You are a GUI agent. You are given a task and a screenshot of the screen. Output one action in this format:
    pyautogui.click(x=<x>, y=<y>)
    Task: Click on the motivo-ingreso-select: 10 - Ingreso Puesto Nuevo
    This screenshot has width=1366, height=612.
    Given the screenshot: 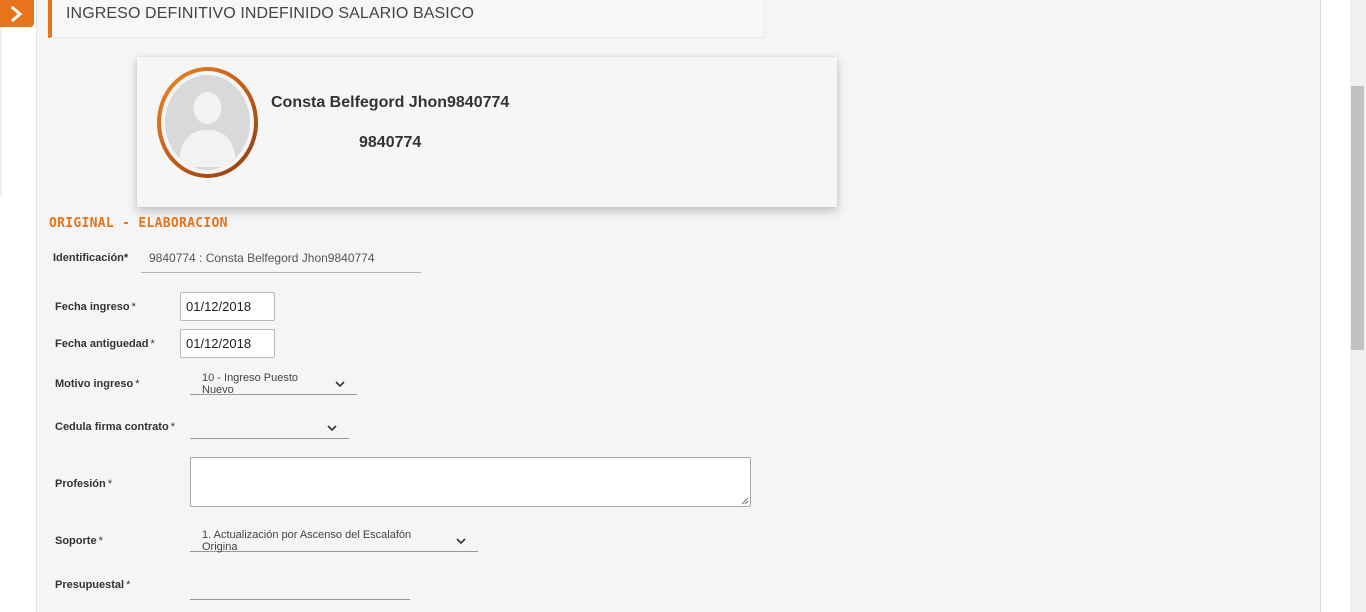 What is the action you would take?
    pyautogui.click(x=273, y=383)
    